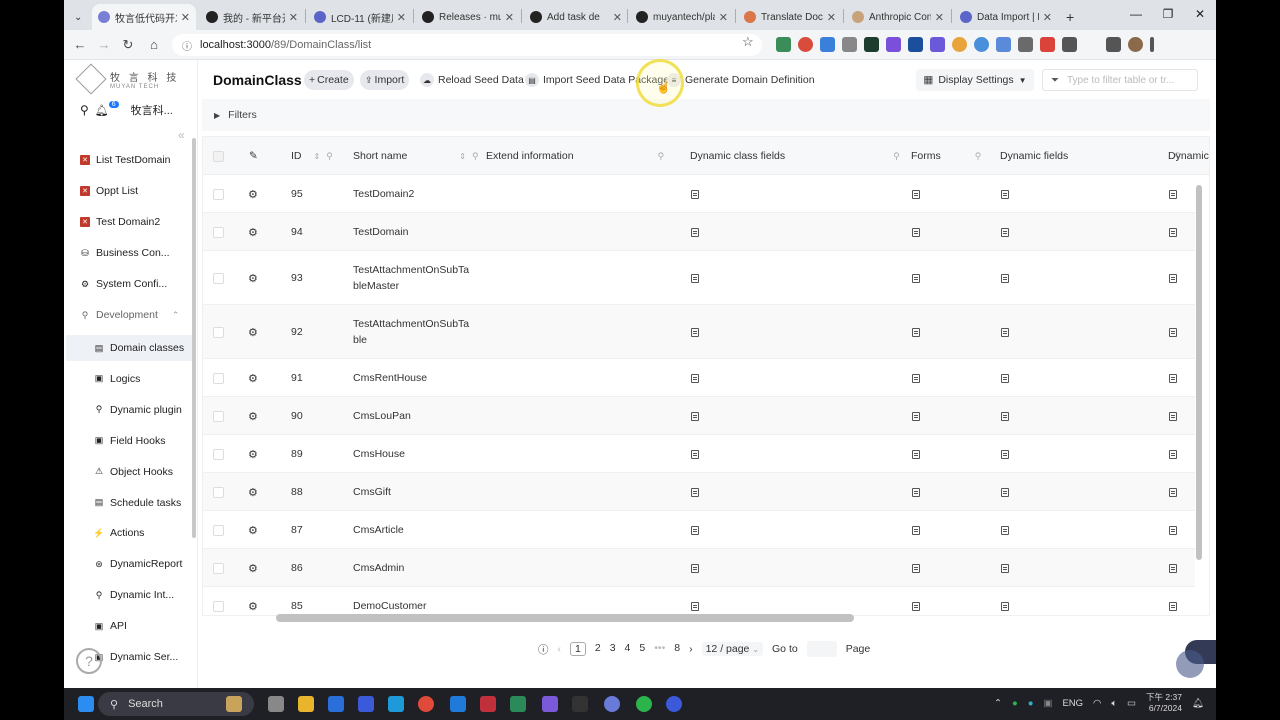  What do you see at coordinates (691, 649) in the screenshot?
I see `next-page-button: ›` at bounding box center [691, 649].